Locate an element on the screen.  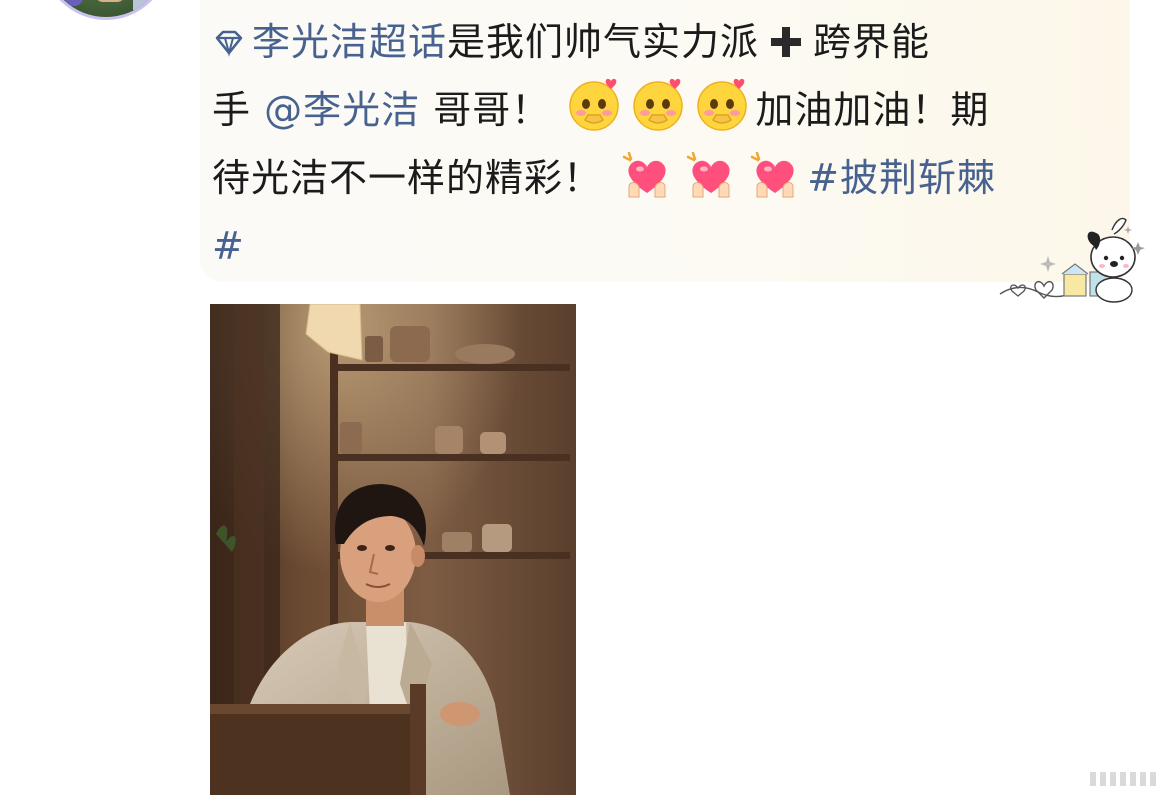
comment-line-1: 李光洁超话是我们帅气实力派 跨界能 is located at coordinates (662, 42).